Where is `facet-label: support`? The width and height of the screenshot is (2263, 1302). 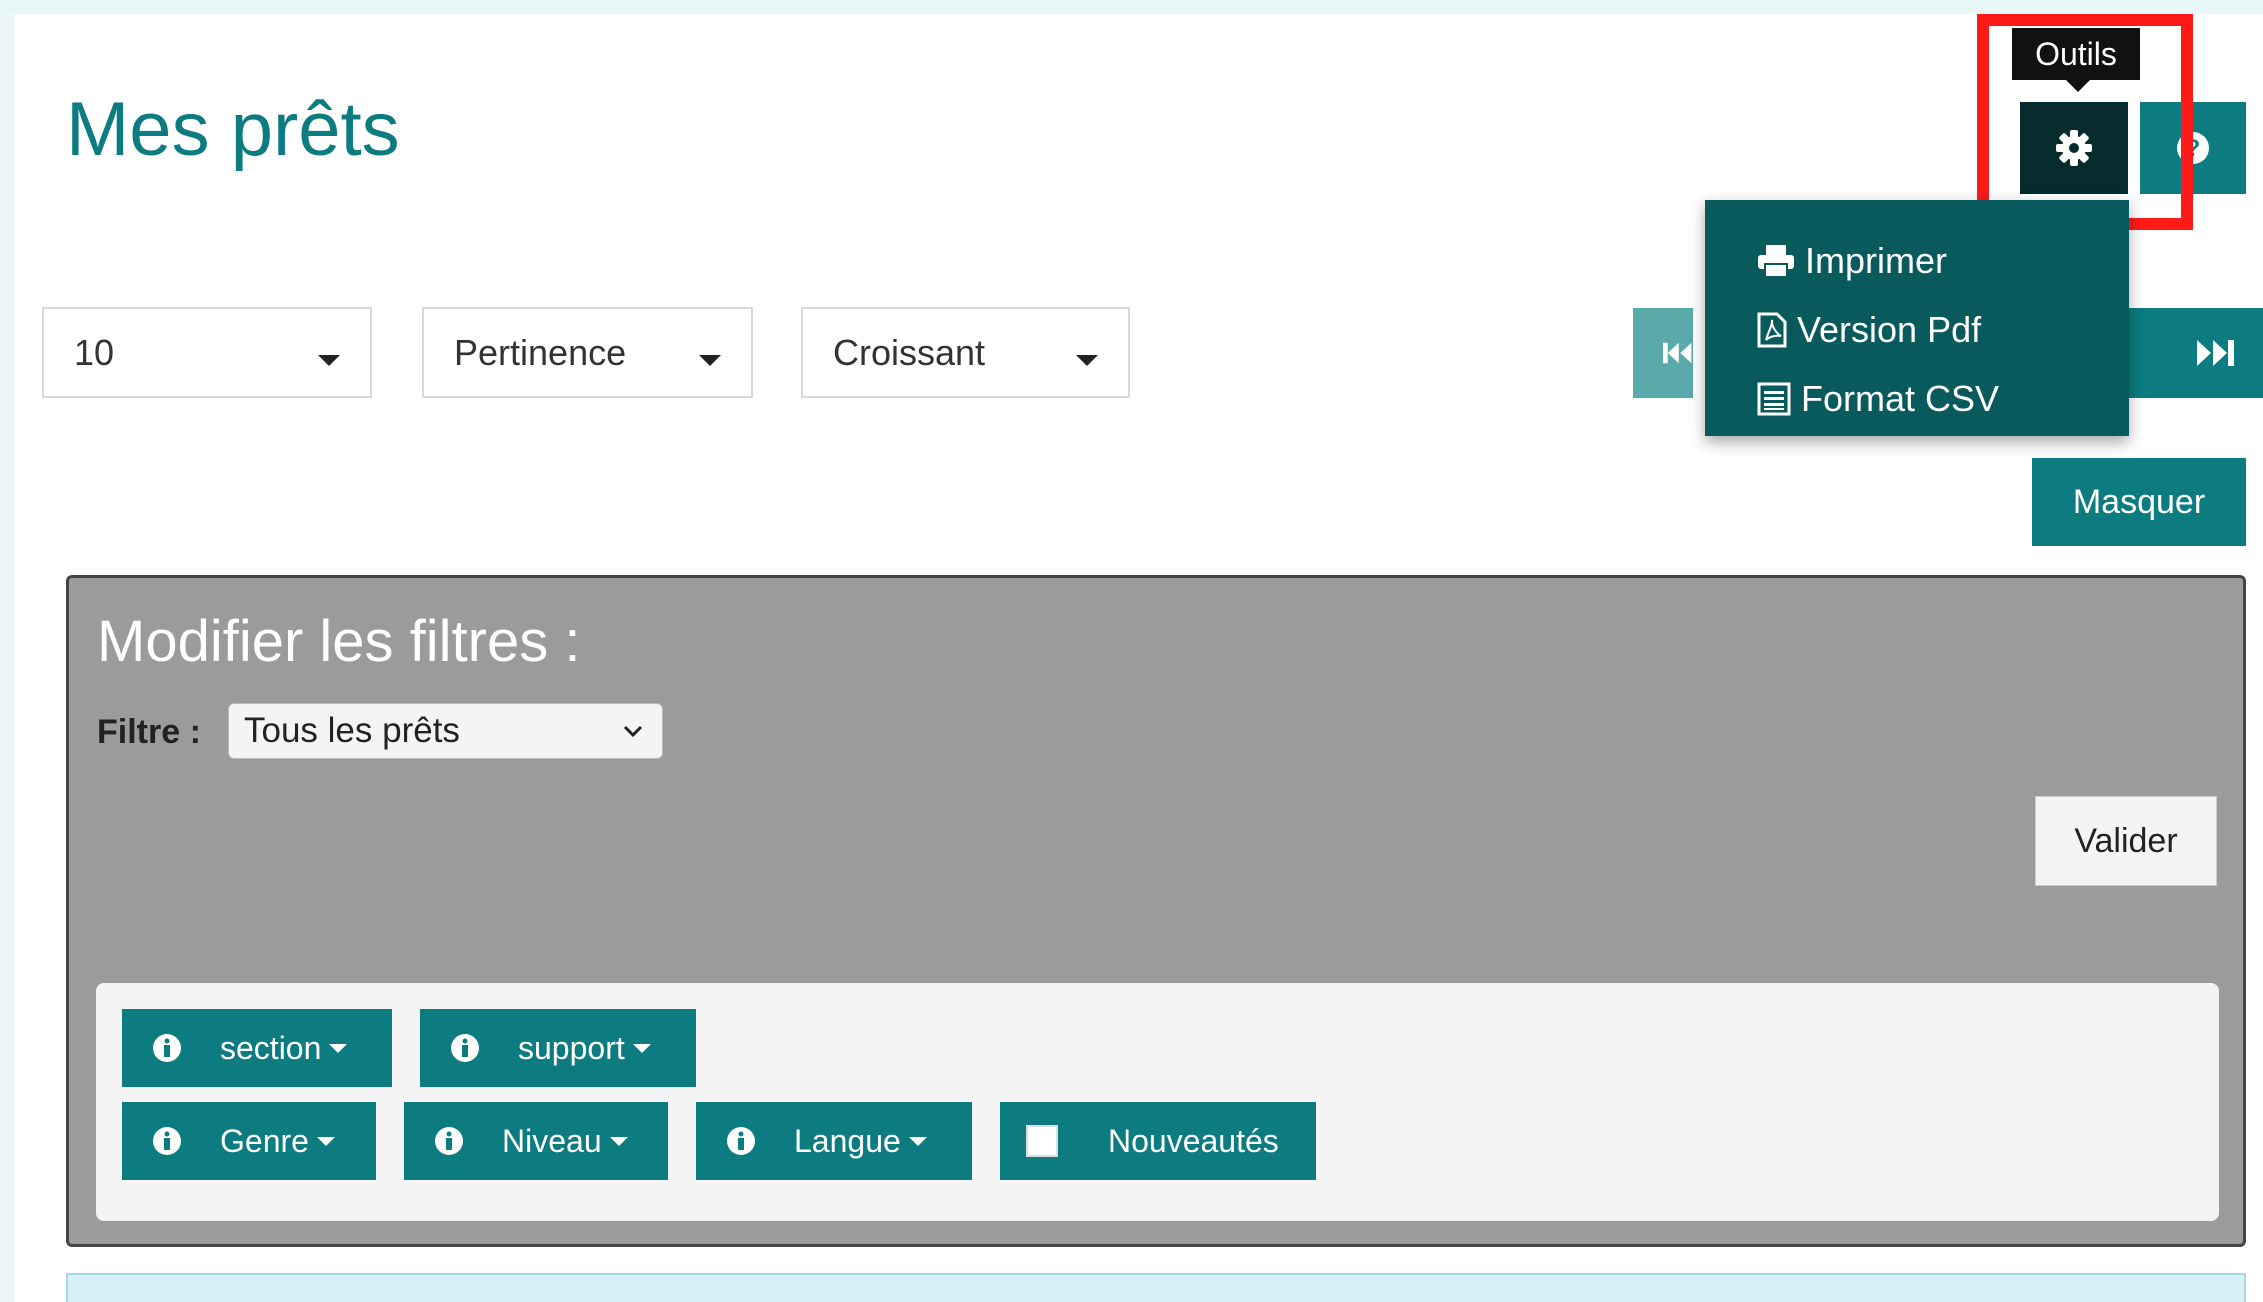
facet-label: support is located at coordinates (571, 1047).